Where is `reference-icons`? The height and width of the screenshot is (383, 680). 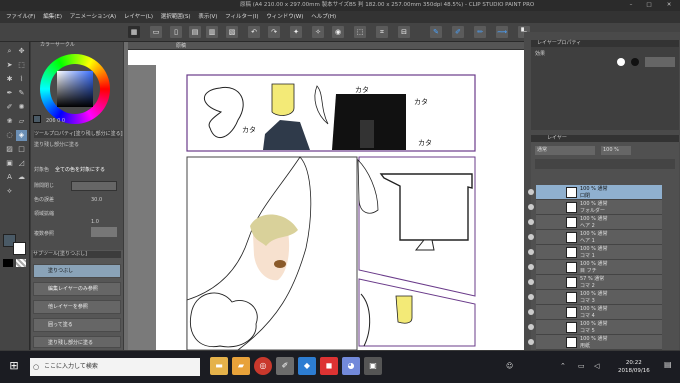 reference-icons is located at coordinates (104, 232).